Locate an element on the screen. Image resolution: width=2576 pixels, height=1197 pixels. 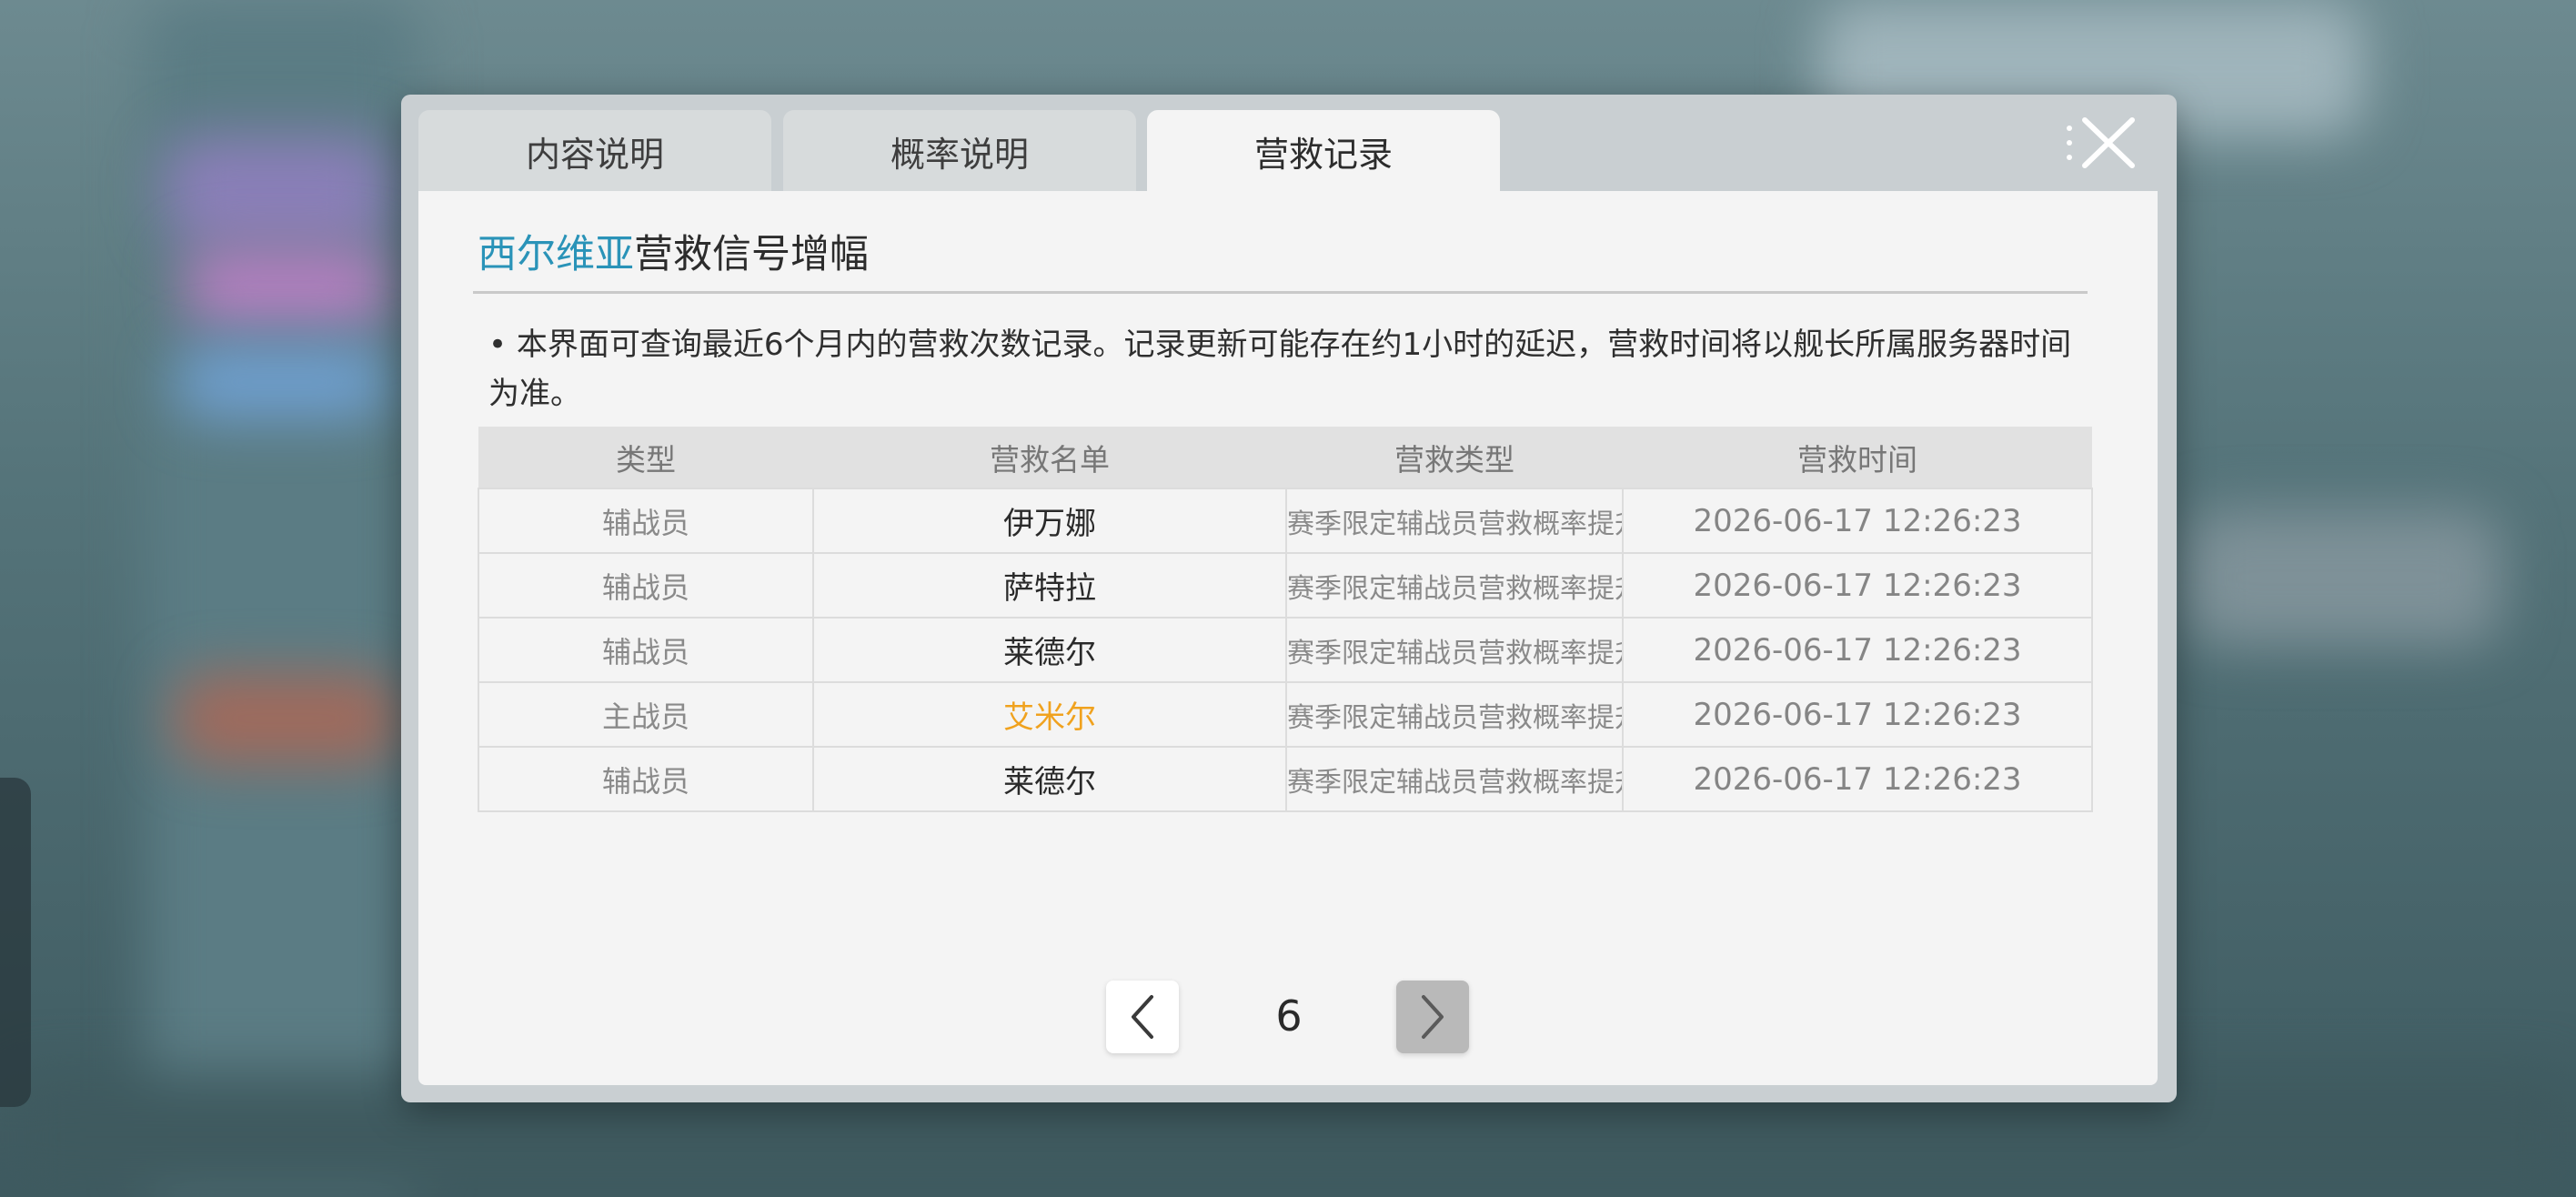
column-header-rescue-time: 营救时间 is located at coordinates (1857, 457).